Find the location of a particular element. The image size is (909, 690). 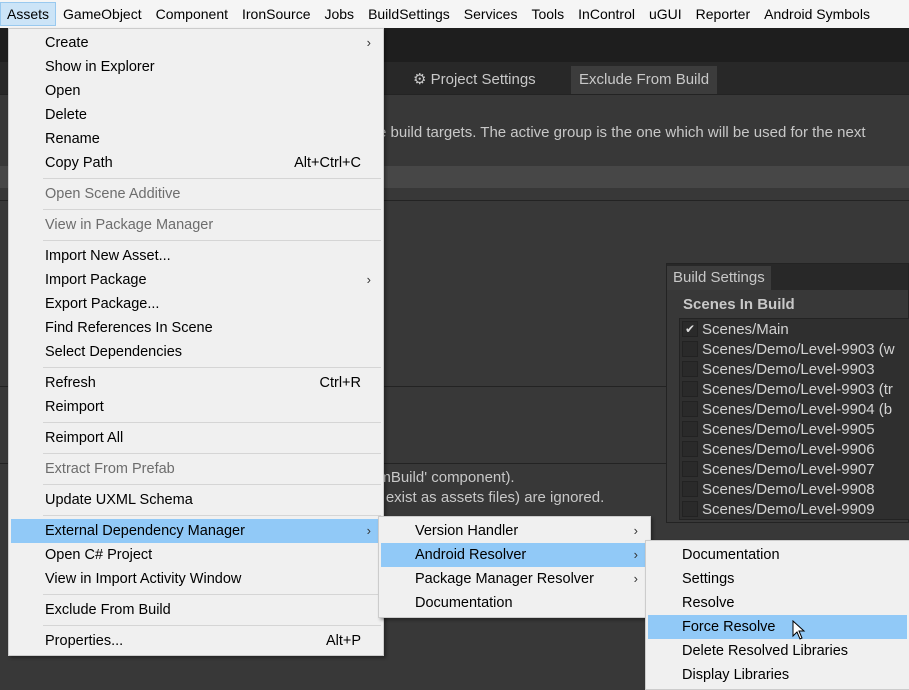

menu-services: Services is located at coordinates (491, 14).